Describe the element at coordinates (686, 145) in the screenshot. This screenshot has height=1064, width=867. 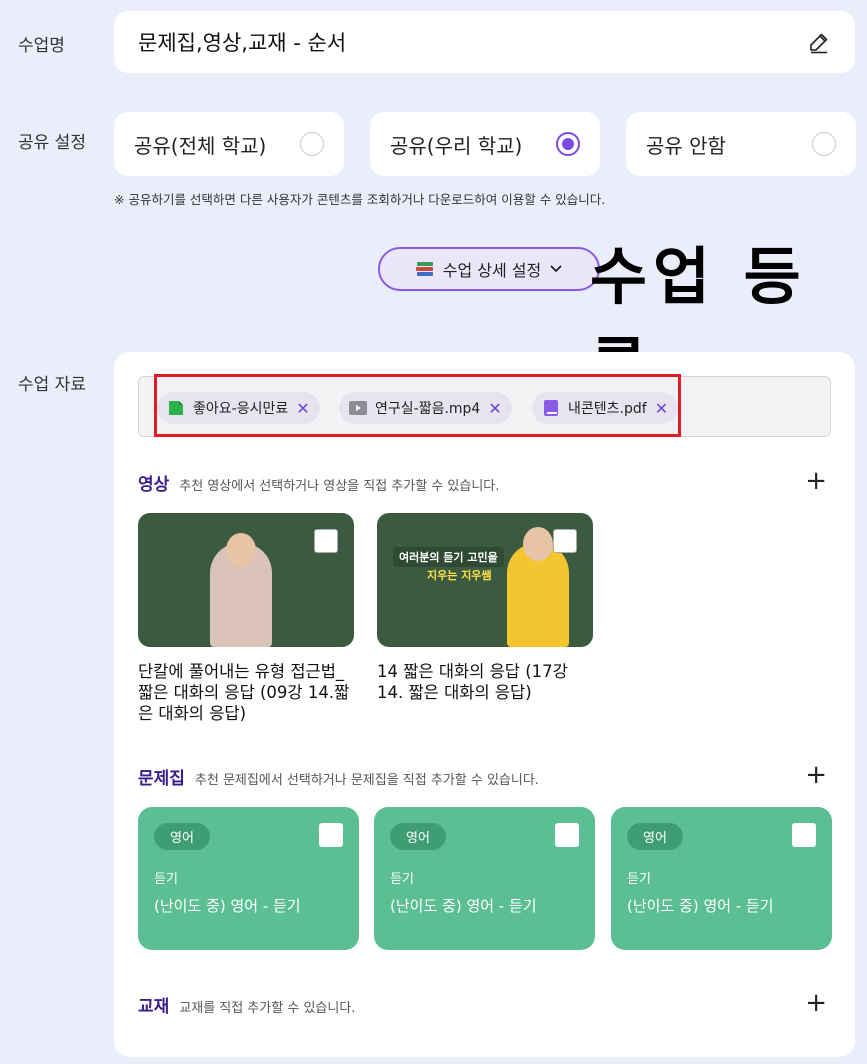
I see `share-option-label: 공유 안함` at that location.